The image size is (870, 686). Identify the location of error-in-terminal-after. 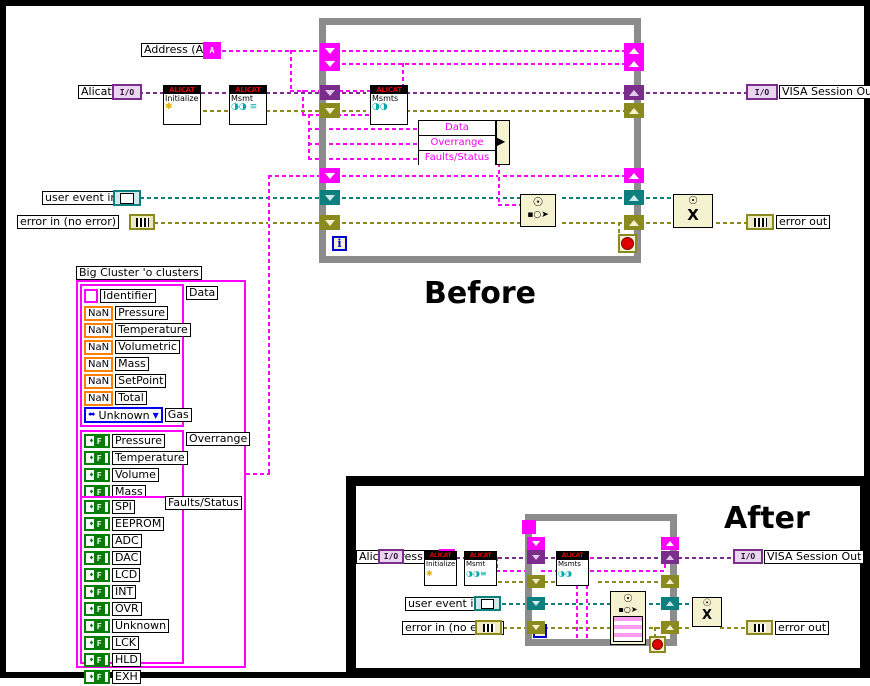
(488, 627).